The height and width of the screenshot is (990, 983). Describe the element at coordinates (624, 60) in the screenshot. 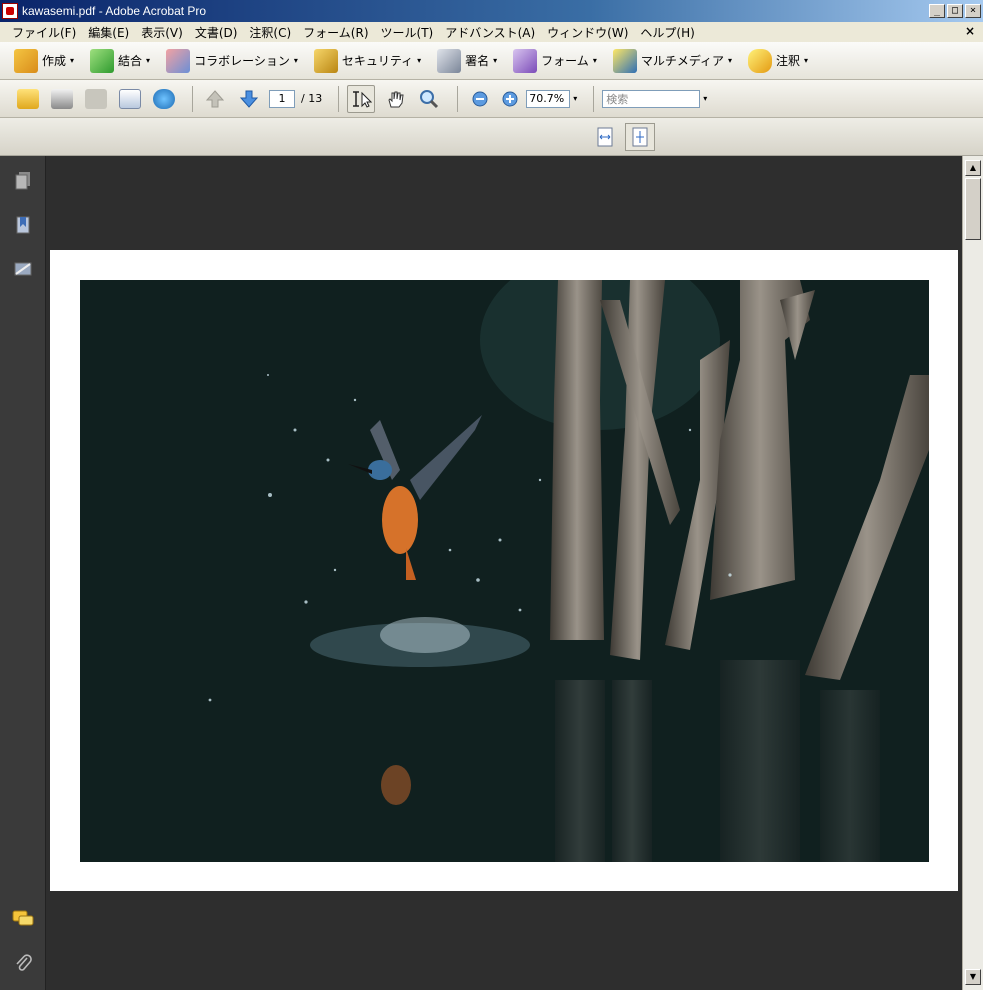

I see `multimedia-icon` at that location.